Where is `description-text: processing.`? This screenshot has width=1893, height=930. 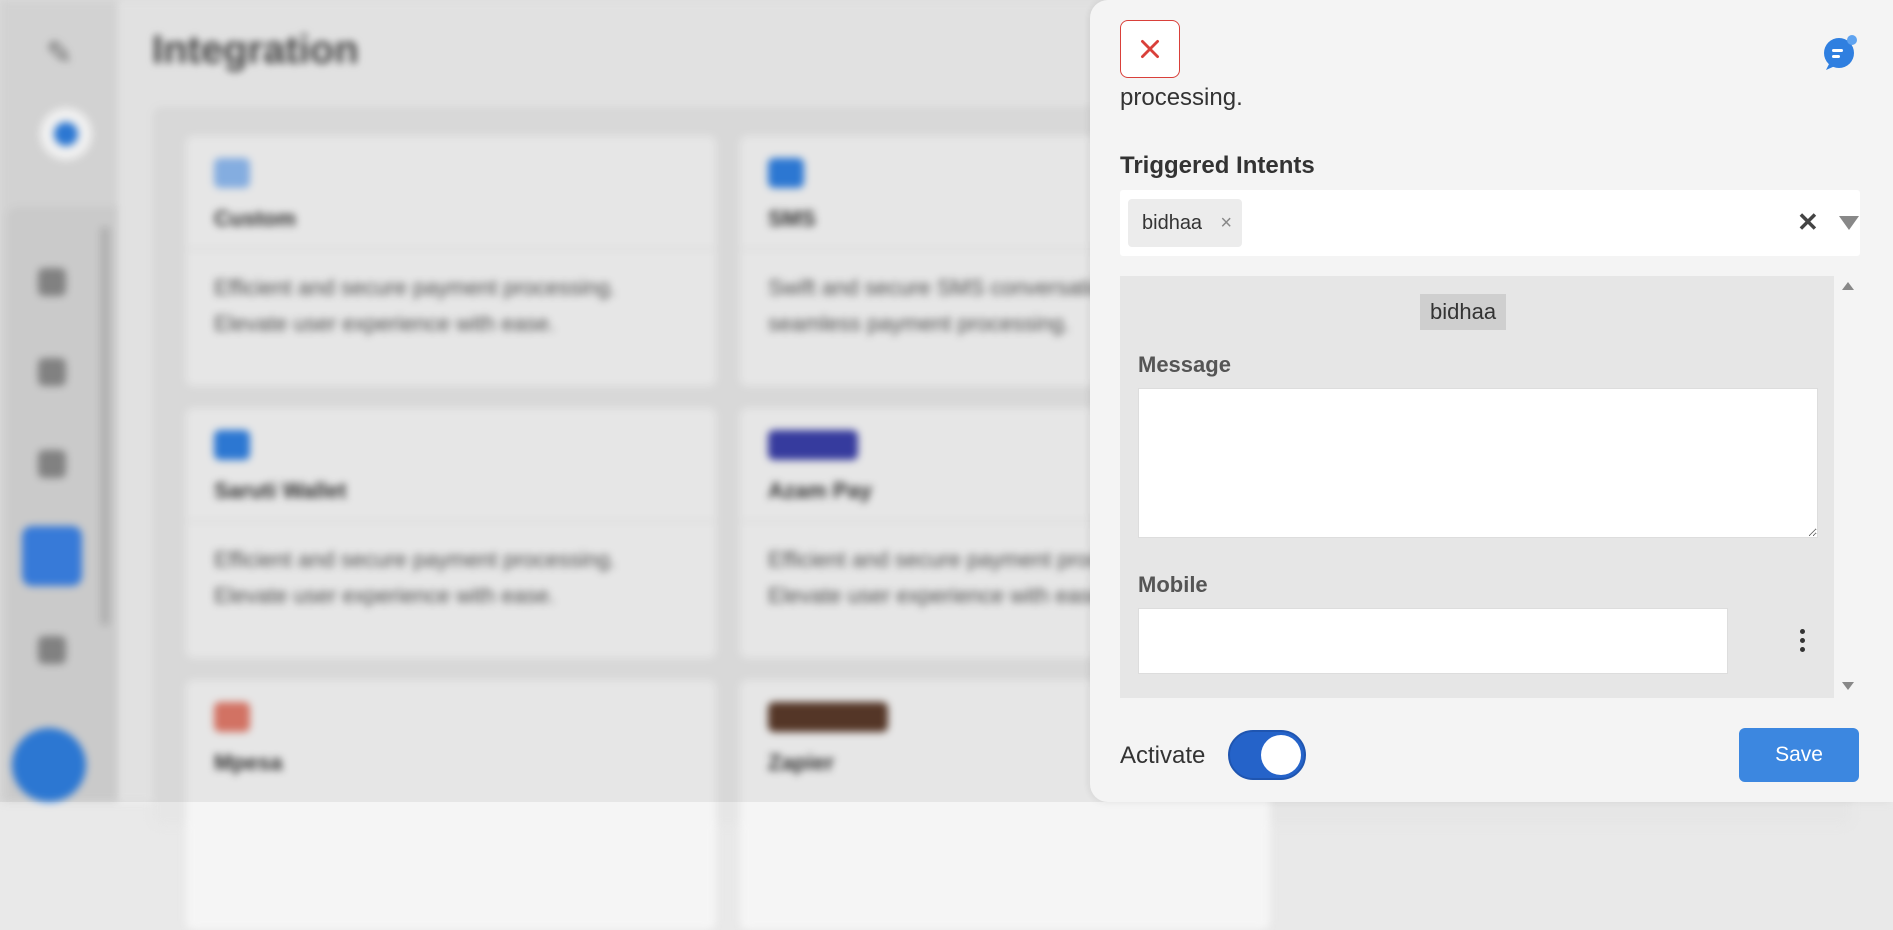 description-text: processing. is located at coordinates (1181, 97).